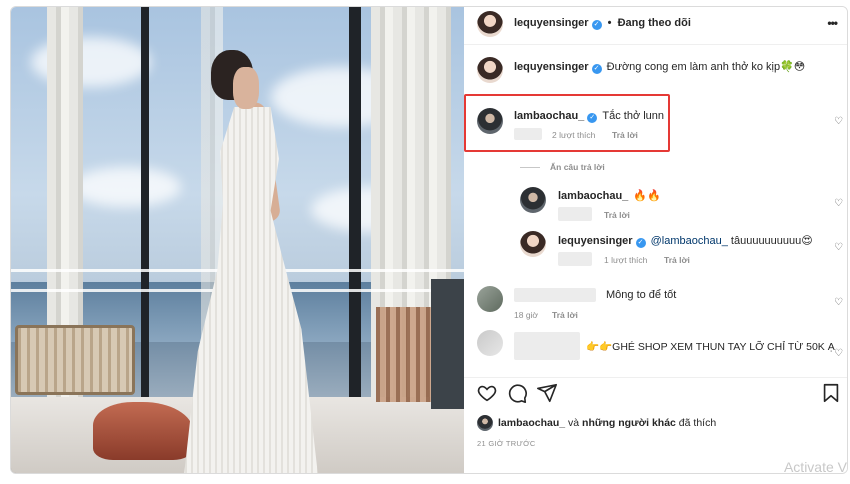  What do you see at coordinates (696, 423) in the screenshot?
I see `likes-suffix: đã thích` at bounding box center [696, 423].